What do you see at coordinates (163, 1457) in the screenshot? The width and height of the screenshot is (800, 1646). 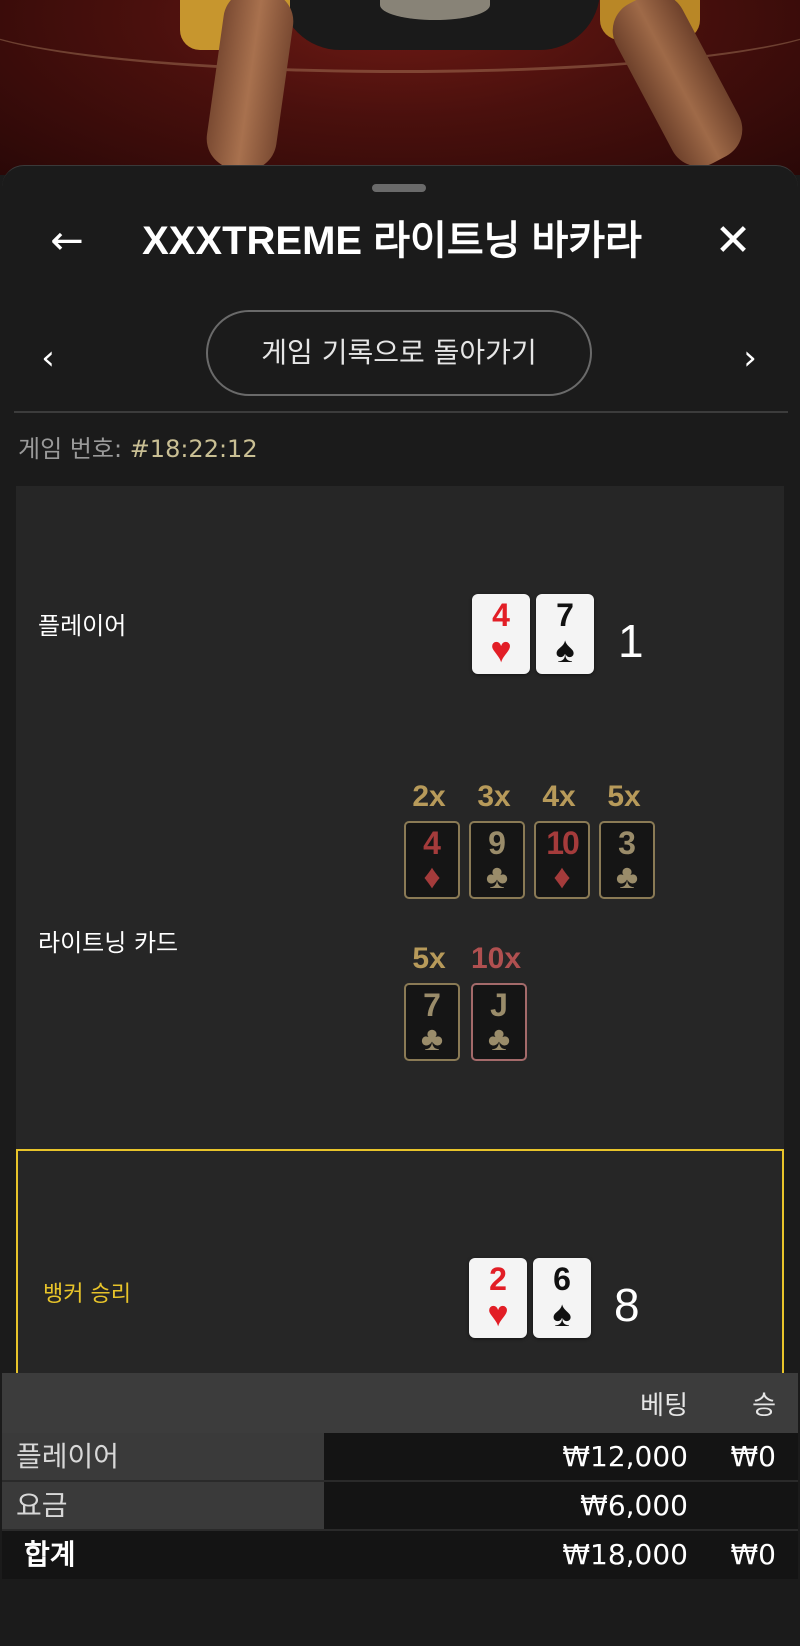 I see `bet-name: 플레이어` at bounding box center [163, 1457].